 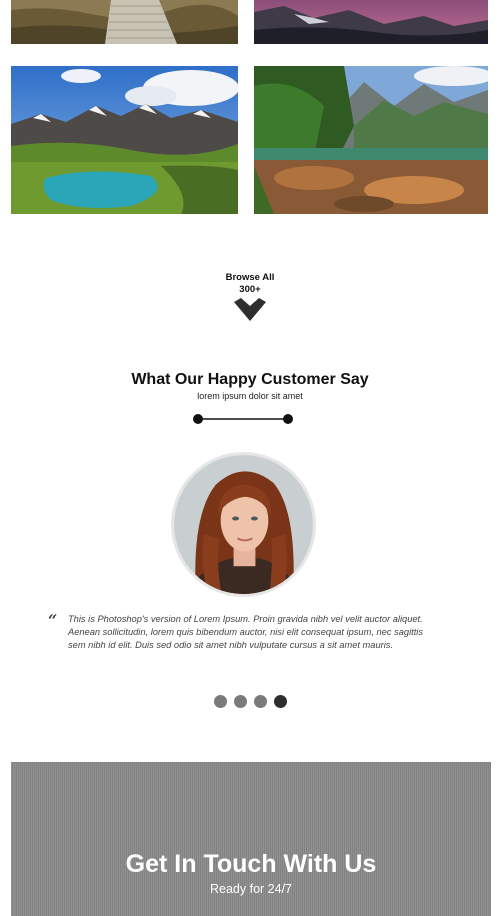 I want to click on contact-title: Get In Touch With Us, so click(x=251, y=864).